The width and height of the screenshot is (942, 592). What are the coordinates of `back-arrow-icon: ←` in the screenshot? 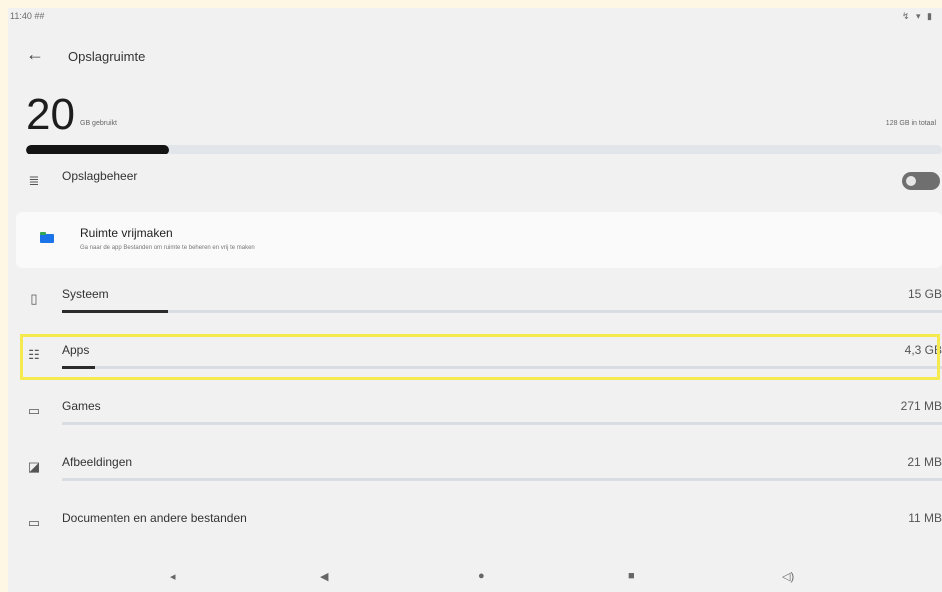 It's located at (35, 54).